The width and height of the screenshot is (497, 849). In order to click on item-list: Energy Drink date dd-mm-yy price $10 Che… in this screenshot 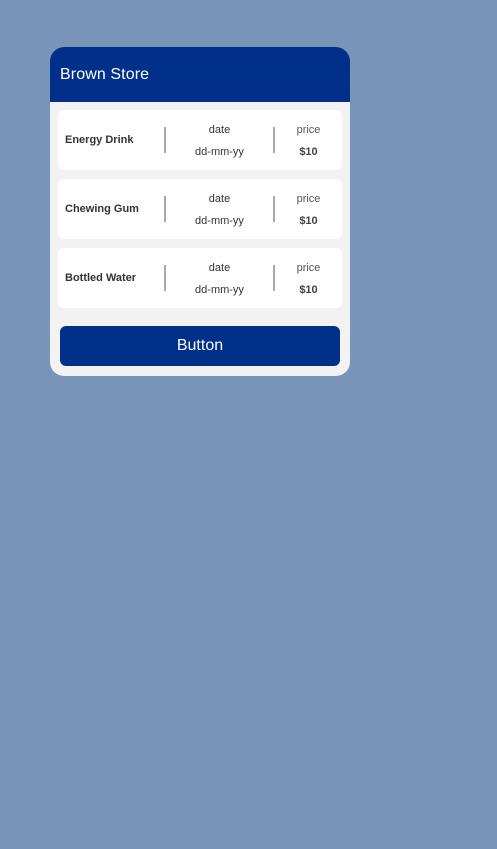, I will do `click(200, 205)`.